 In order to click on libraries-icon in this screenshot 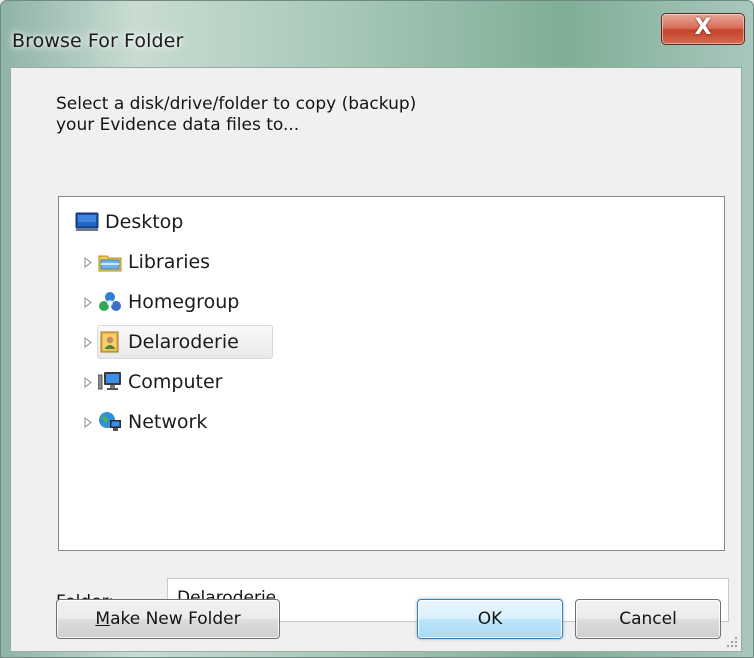, I will do `click(110, 262)`.